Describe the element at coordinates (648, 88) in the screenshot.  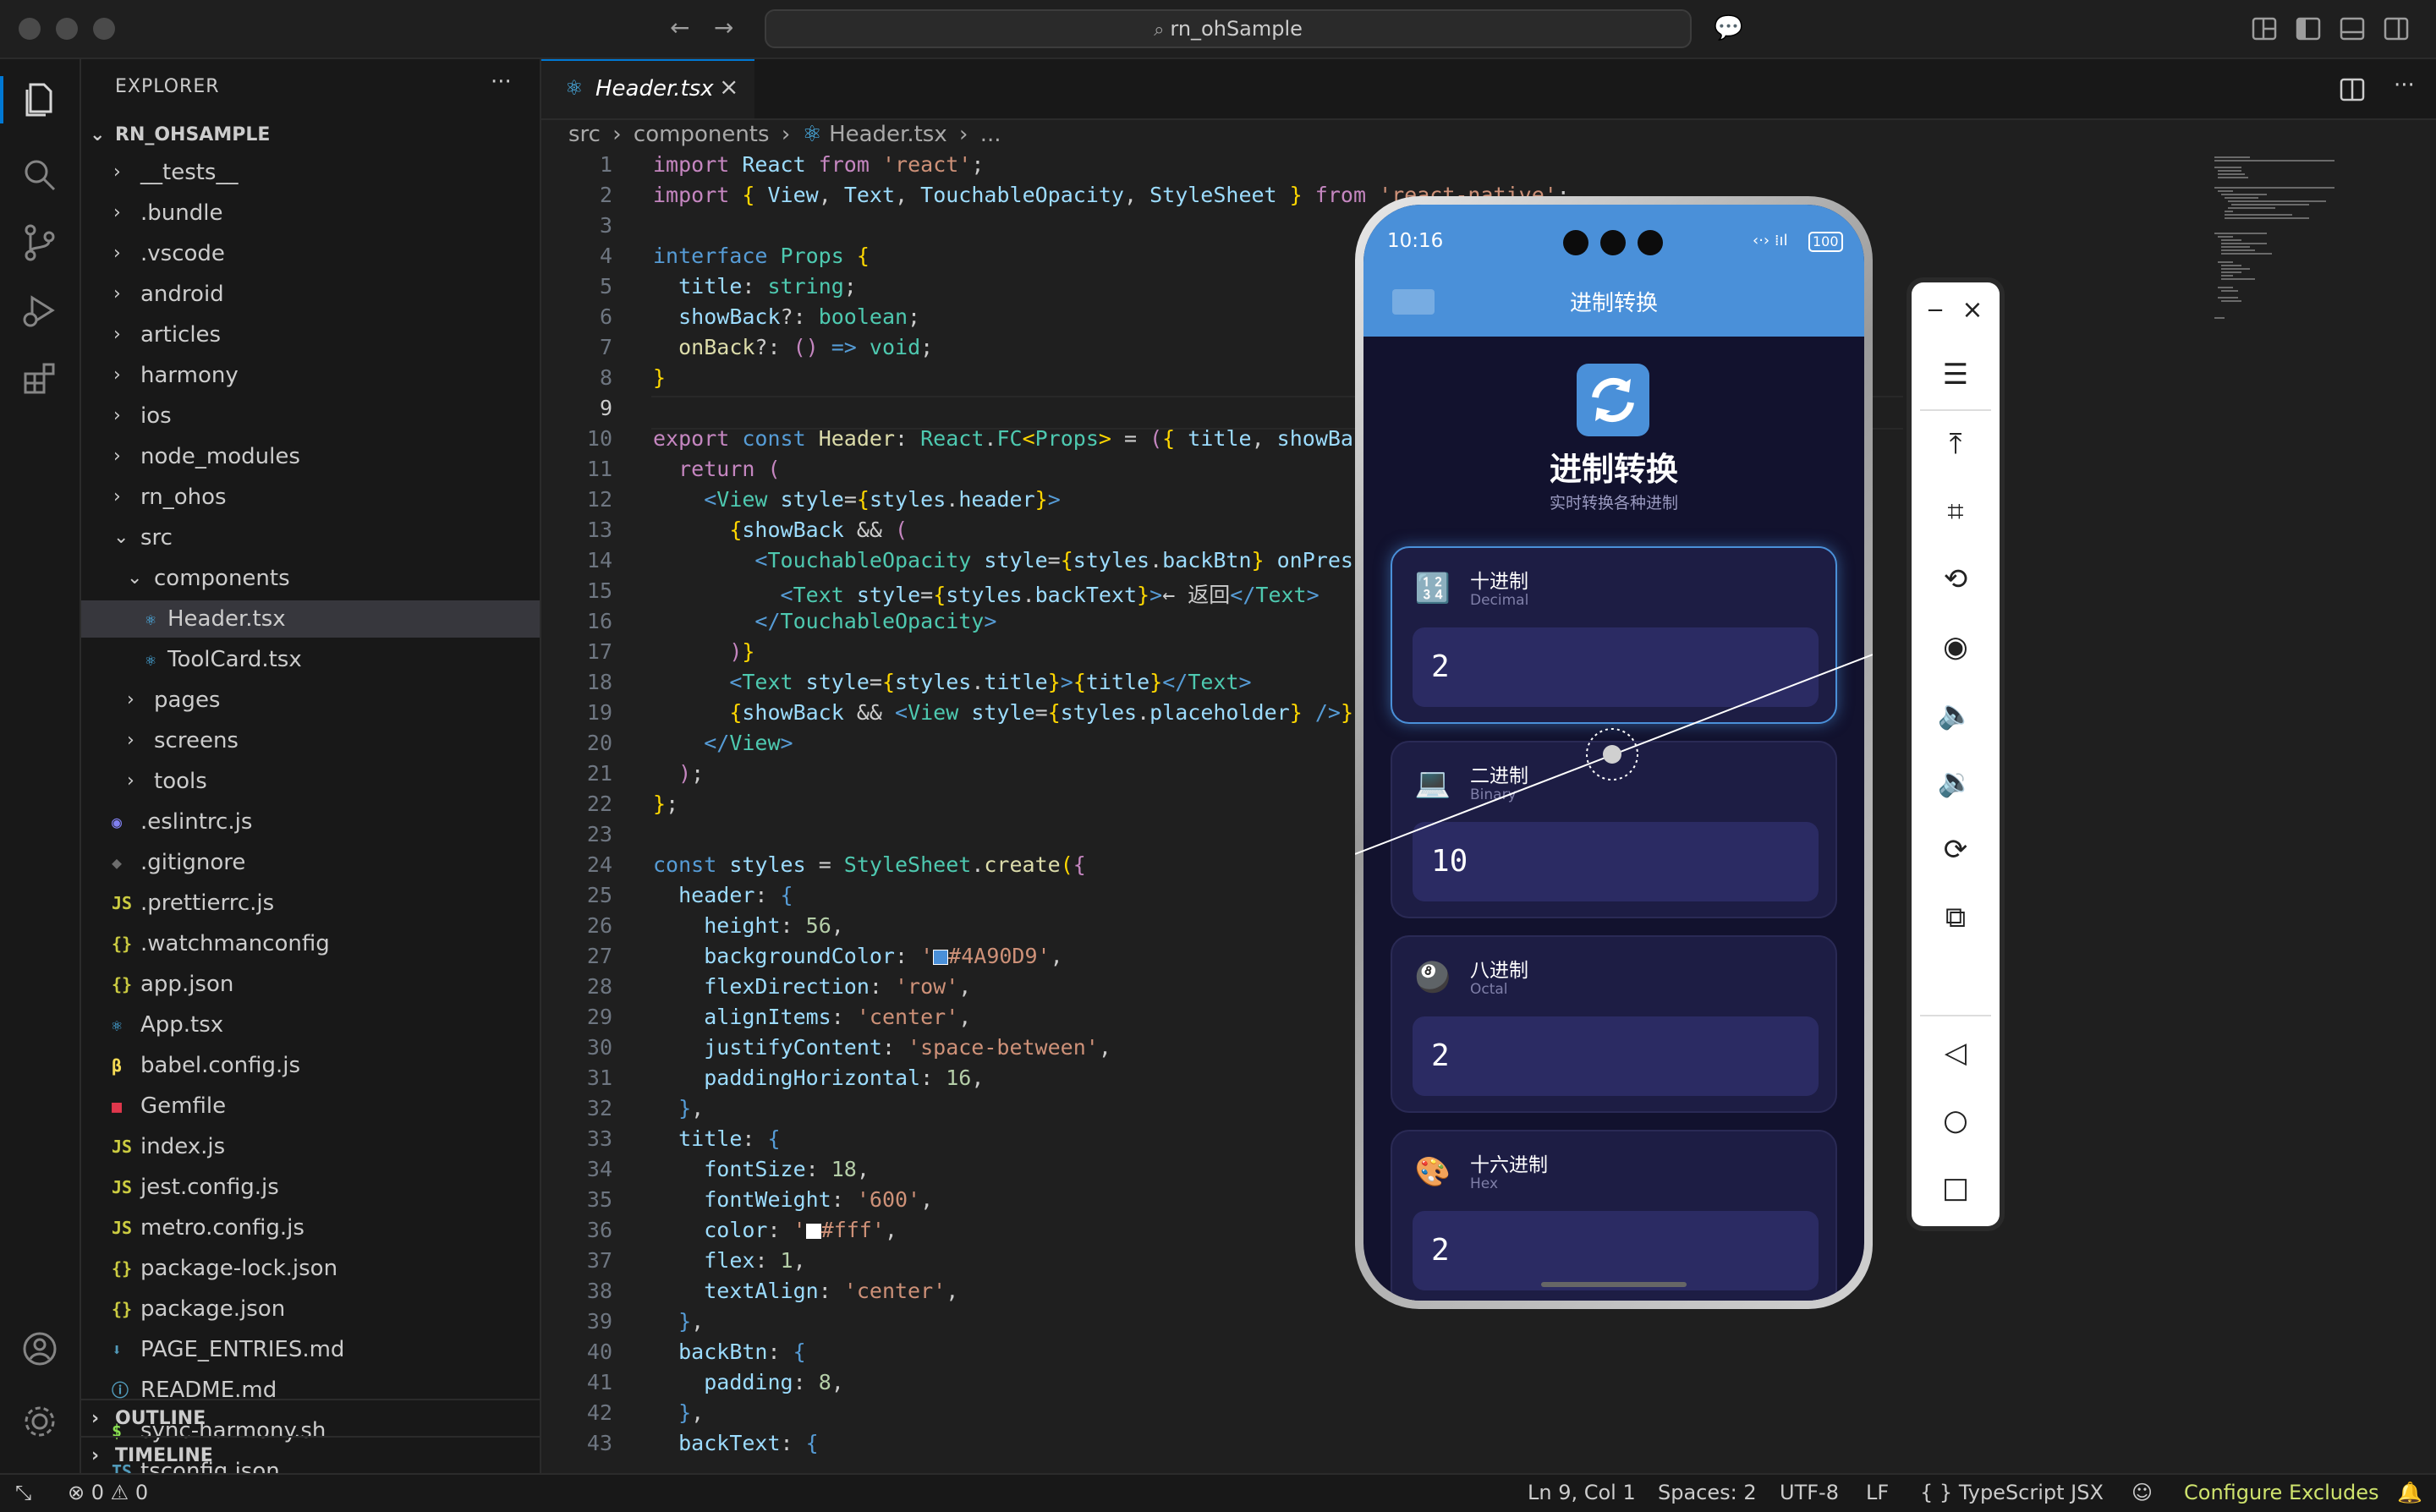
I see `tab-header-tsx: ⚛ Header.tsx ×` at that location.